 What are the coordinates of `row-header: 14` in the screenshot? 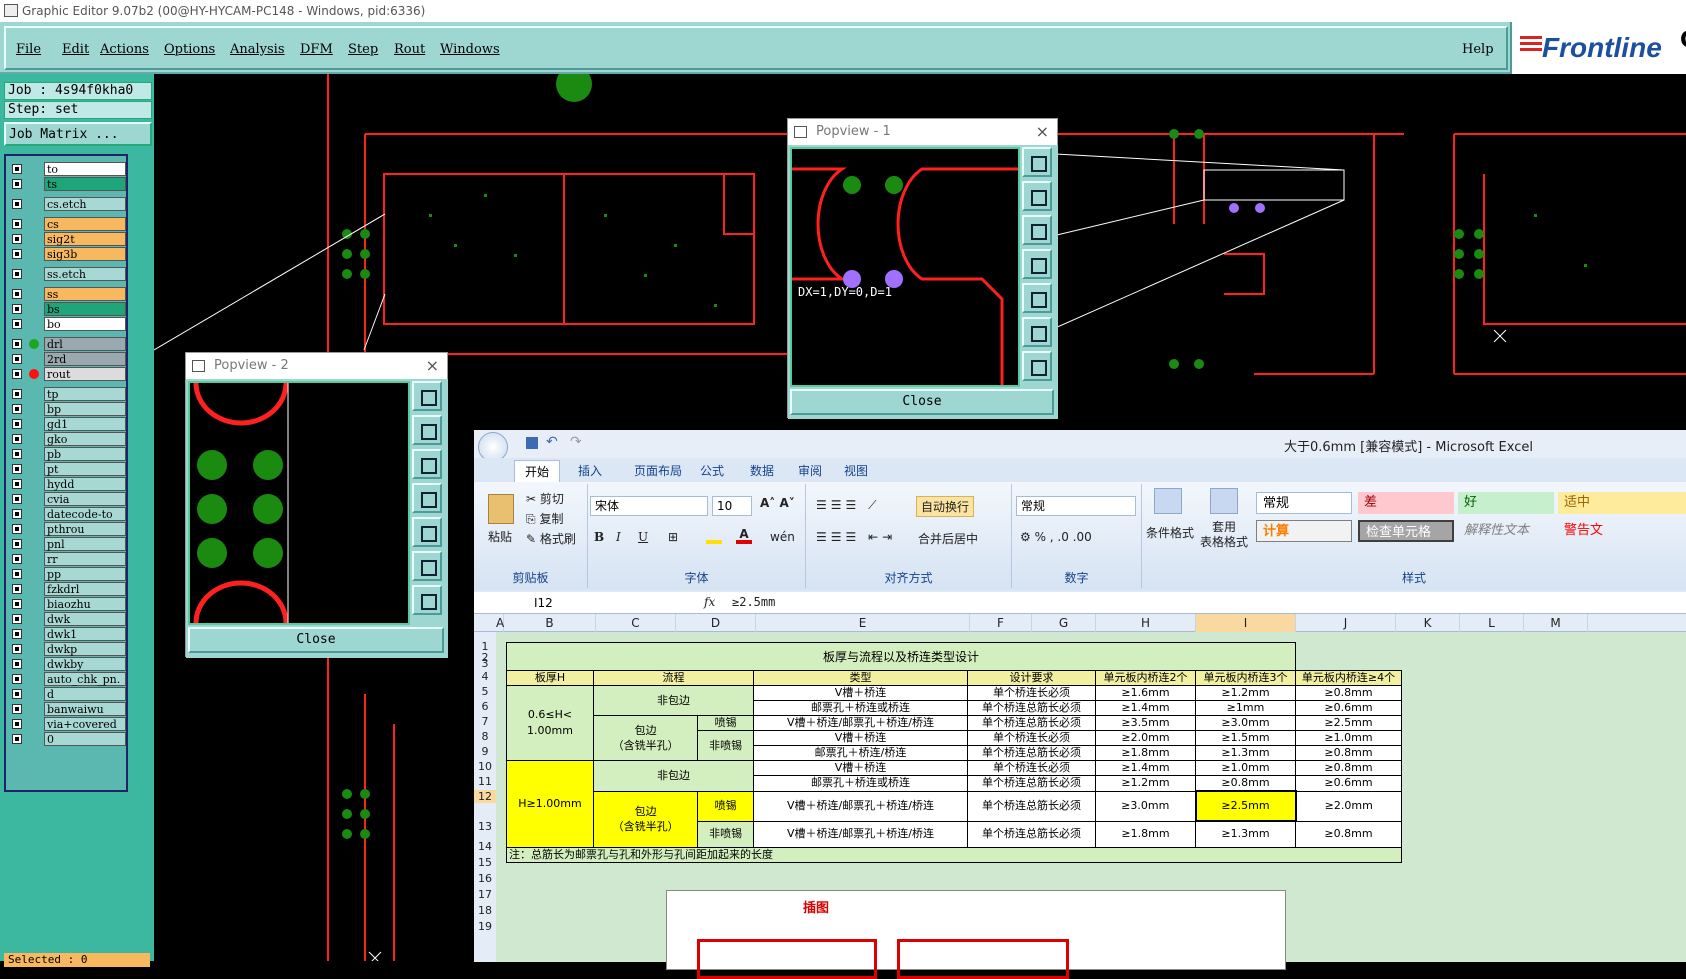 It's located at (485, 846).